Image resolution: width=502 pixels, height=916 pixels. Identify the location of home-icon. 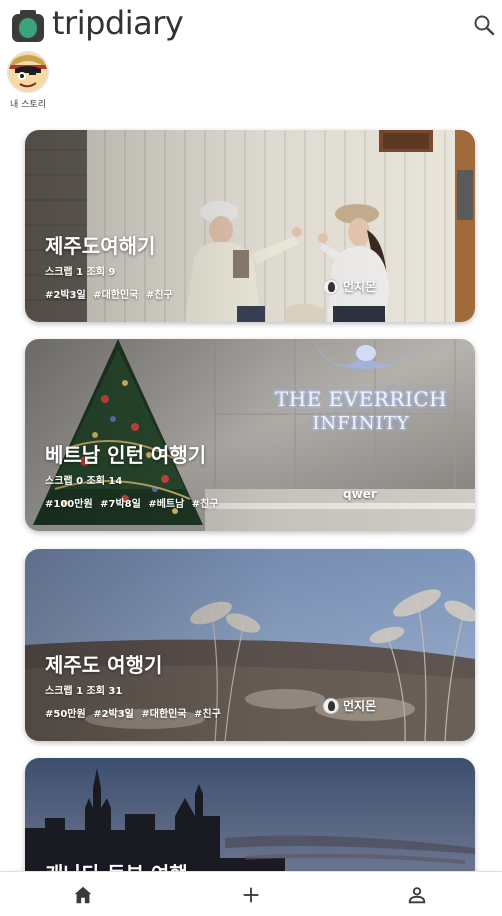
(83, 895).